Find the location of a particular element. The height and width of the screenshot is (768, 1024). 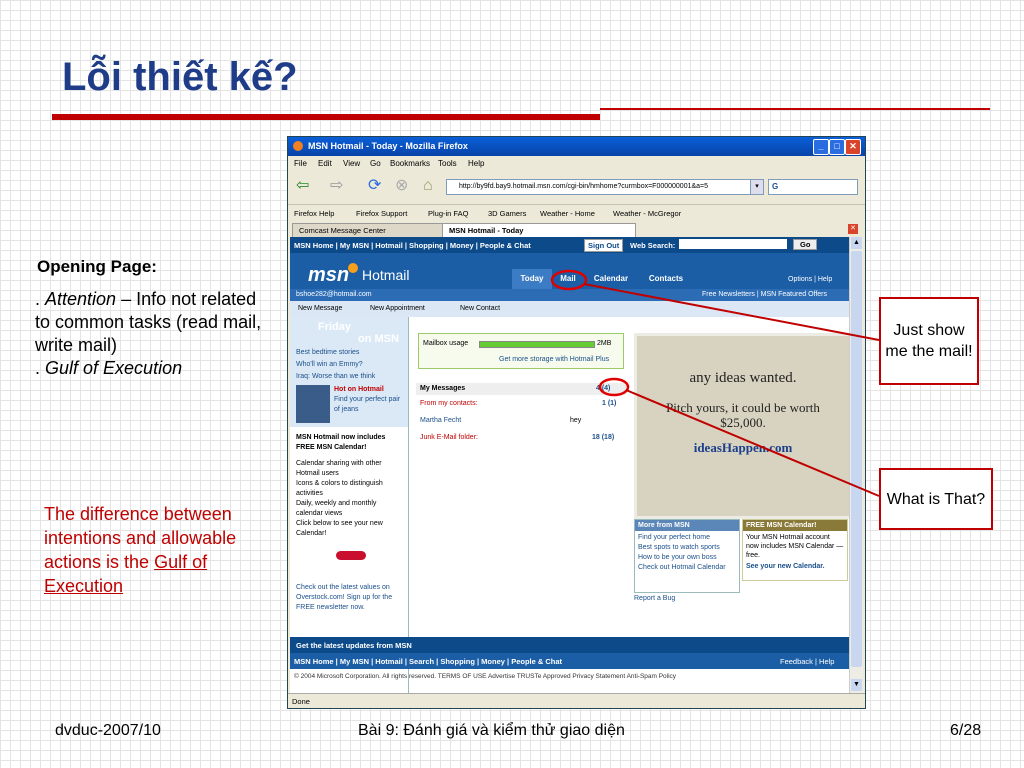

more-storage-link: Get more storage with Hotmail Plus is located at coordinates (554, 359).